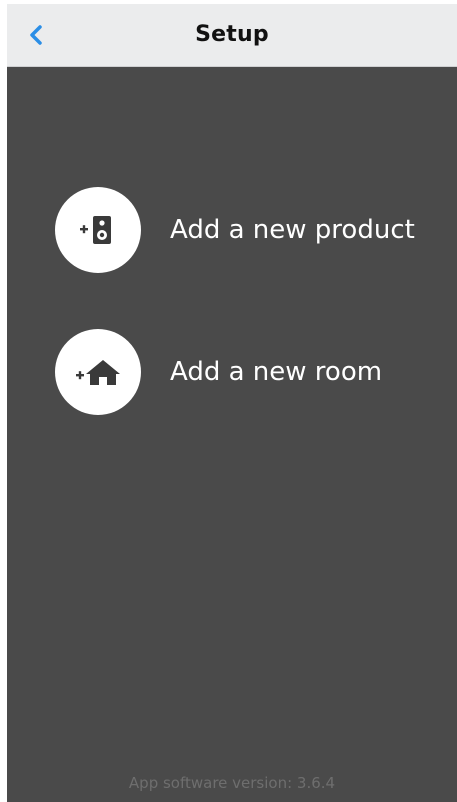 The image size is (457, 802). I want to click on app-version-text: App software version: 3.6.4, so click(232, 783).